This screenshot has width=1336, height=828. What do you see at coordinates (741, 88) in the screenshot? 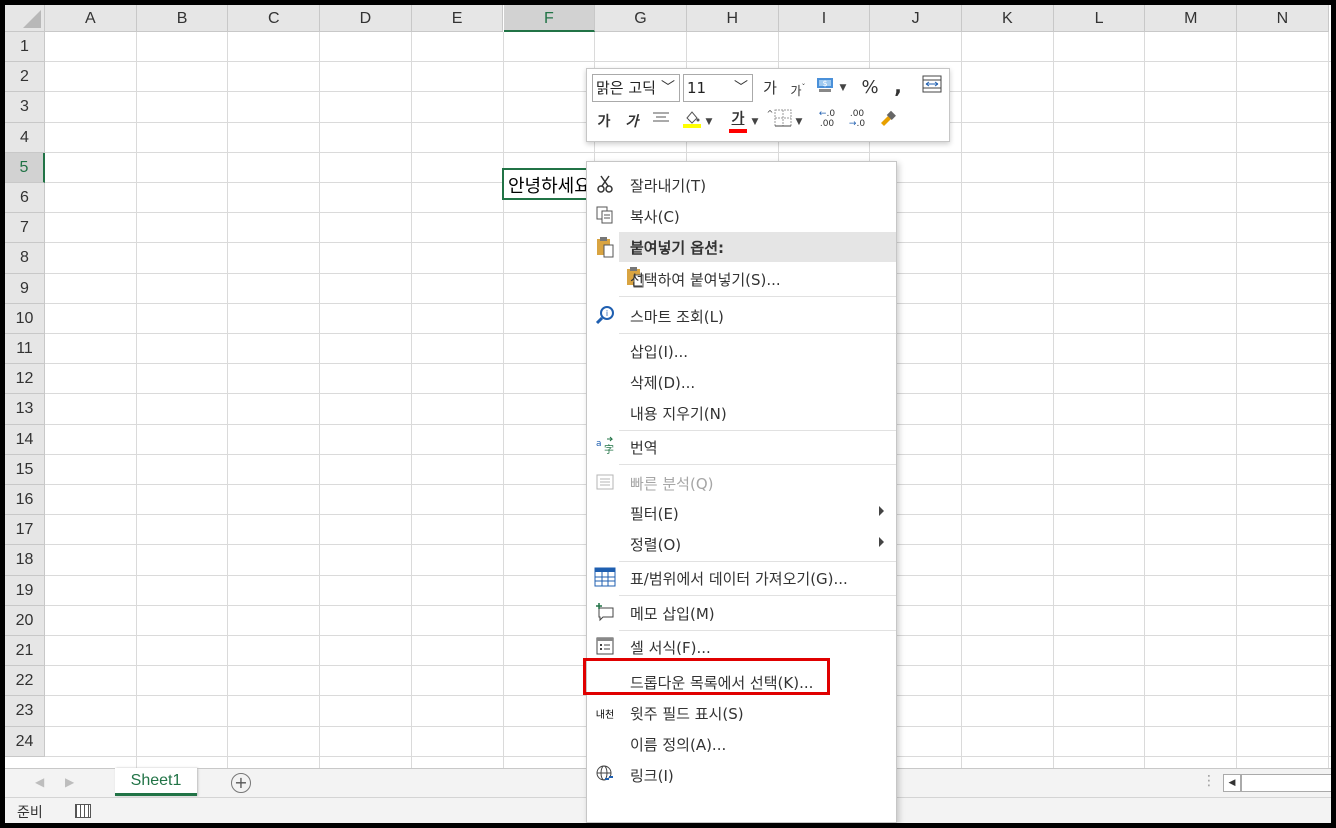
I see `font-size-dropdown-icon: ﹀` at bounding box center [741, 88].